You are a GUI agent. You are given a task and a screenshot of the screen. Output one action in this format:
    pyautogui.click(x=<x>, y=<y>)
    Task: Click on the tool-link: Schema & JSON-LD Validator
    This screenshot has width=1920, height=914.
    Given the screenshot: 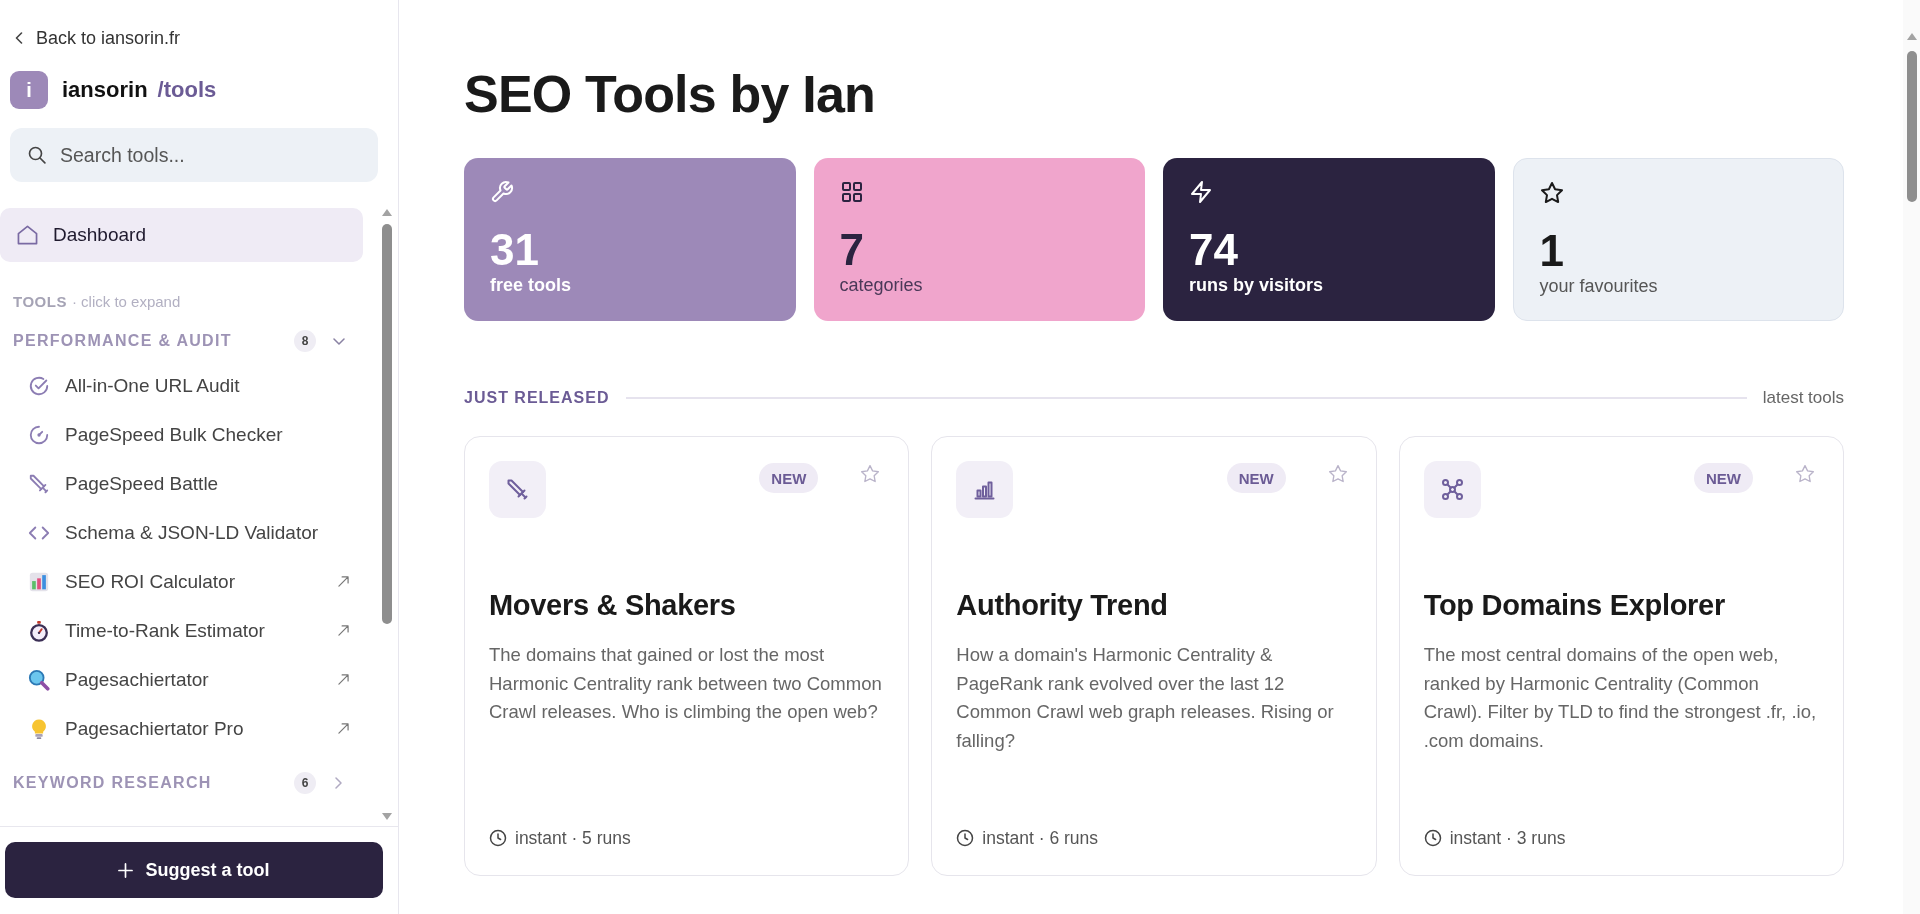 What is the action you would take?
    pyautogui.click(x=190, y=532)
    